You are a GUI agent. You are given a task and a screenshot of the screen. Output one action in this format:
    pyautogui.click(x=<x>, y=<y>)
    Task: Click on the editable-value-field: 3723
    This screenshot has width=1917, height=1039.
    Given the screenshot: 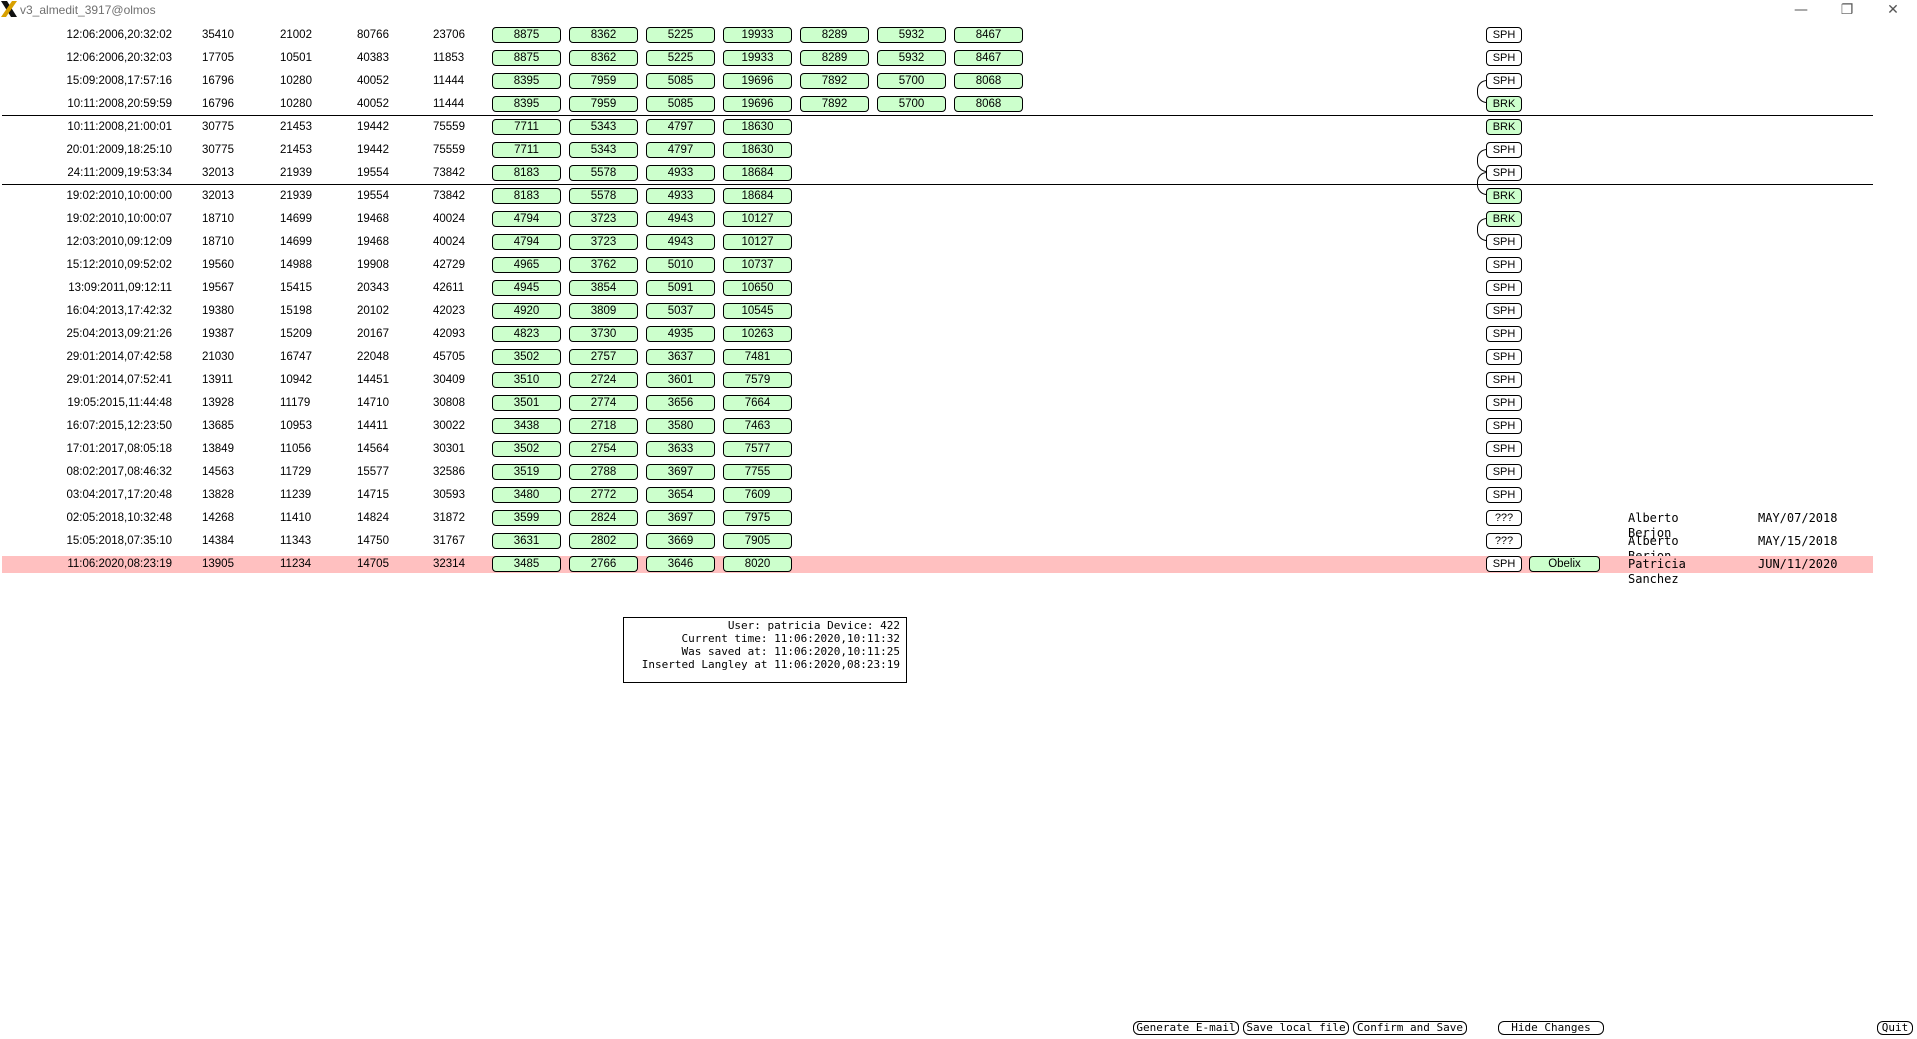 What is the action you would take?
    pyautogui.click(x=603, y=242)
    